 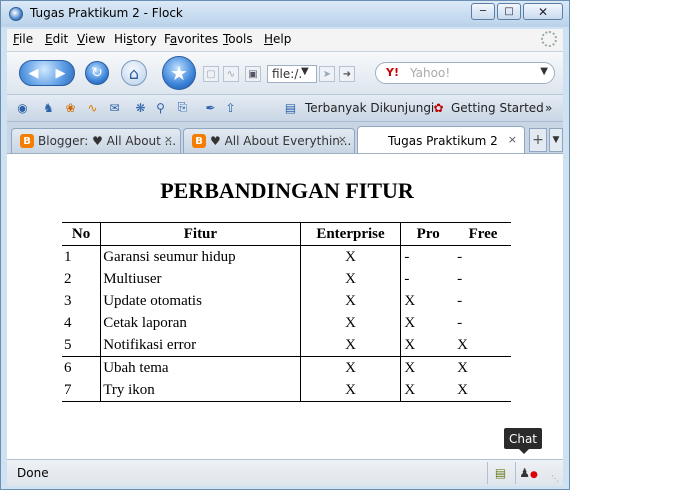 I want to click on cell-pro: -, so click(x=407, y=256).